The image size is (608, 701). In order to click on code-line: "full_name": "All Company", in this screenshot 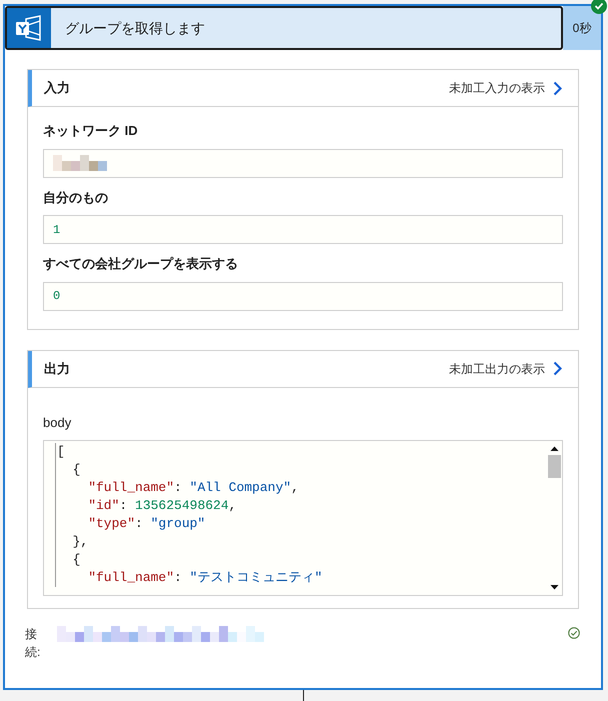, I will do `click(193, 488)`.